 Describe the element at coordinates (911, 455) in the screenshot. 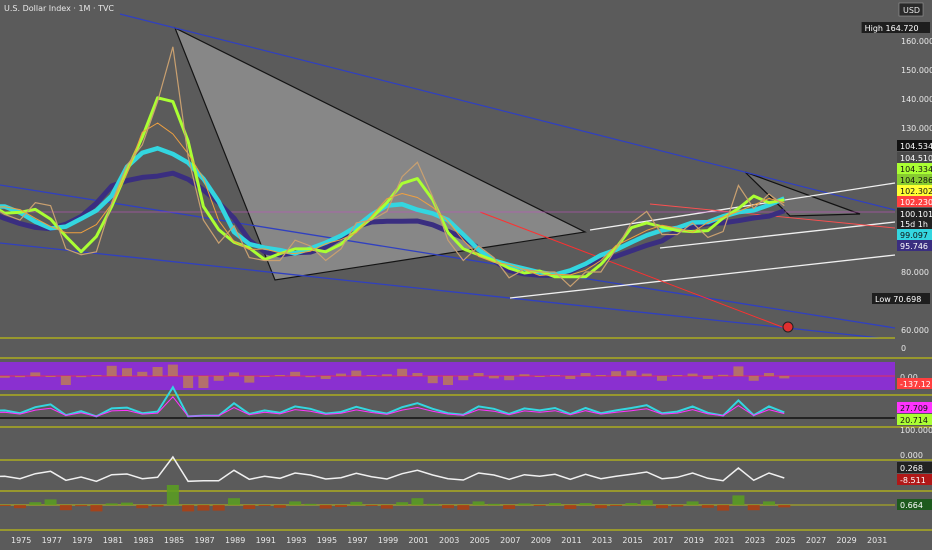

I see `panel3-tick: 0.000` at that location.